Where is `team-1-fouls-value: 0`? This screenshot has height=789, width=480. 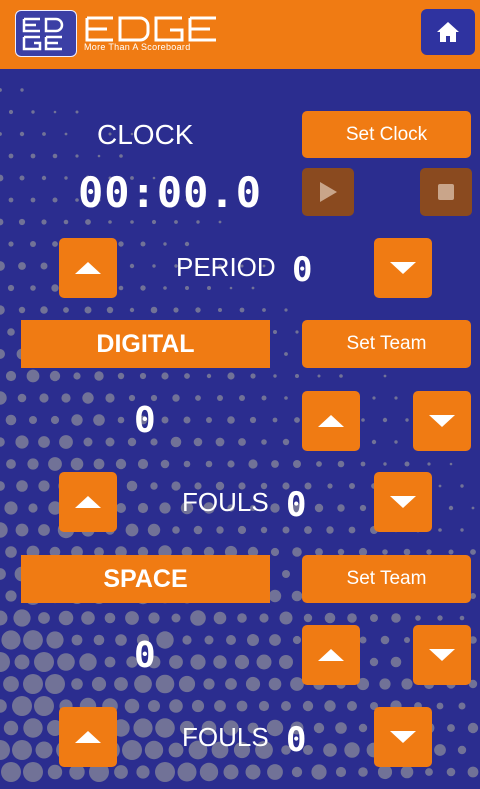
team-1-fouls-value: 0 is located at coordinates (296, 505).